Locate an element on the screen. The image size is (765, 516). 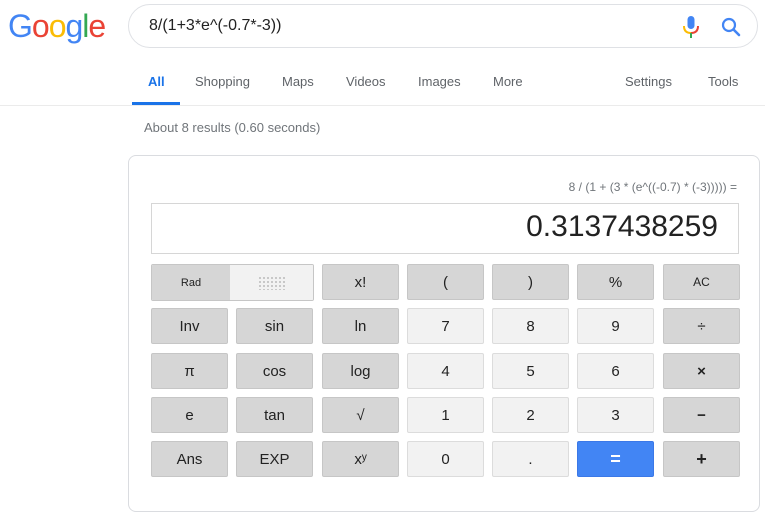
calculator-display: 0.3137438259 is located at coordinates (445, 228).